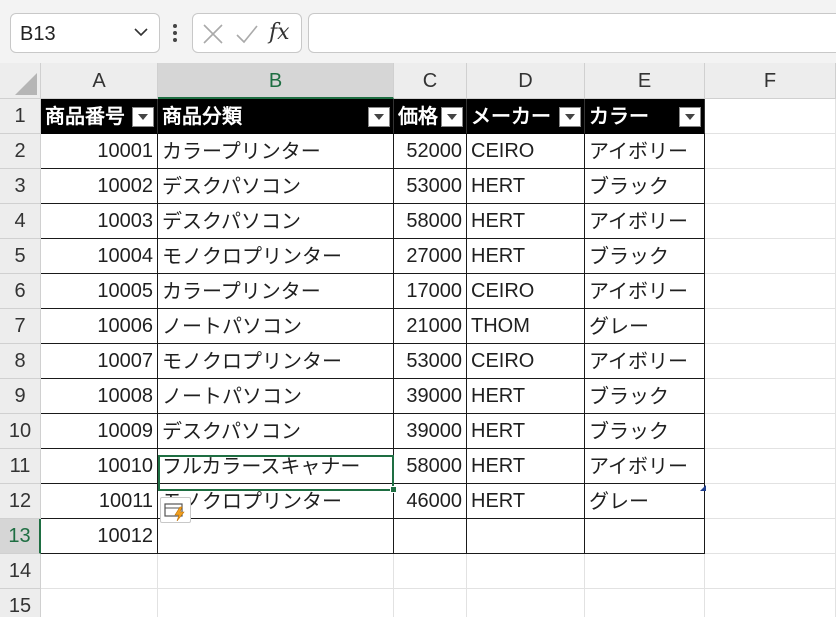 This screenshot has height=617, width=836. I want to click on name-box: B13, so click(85, 33).